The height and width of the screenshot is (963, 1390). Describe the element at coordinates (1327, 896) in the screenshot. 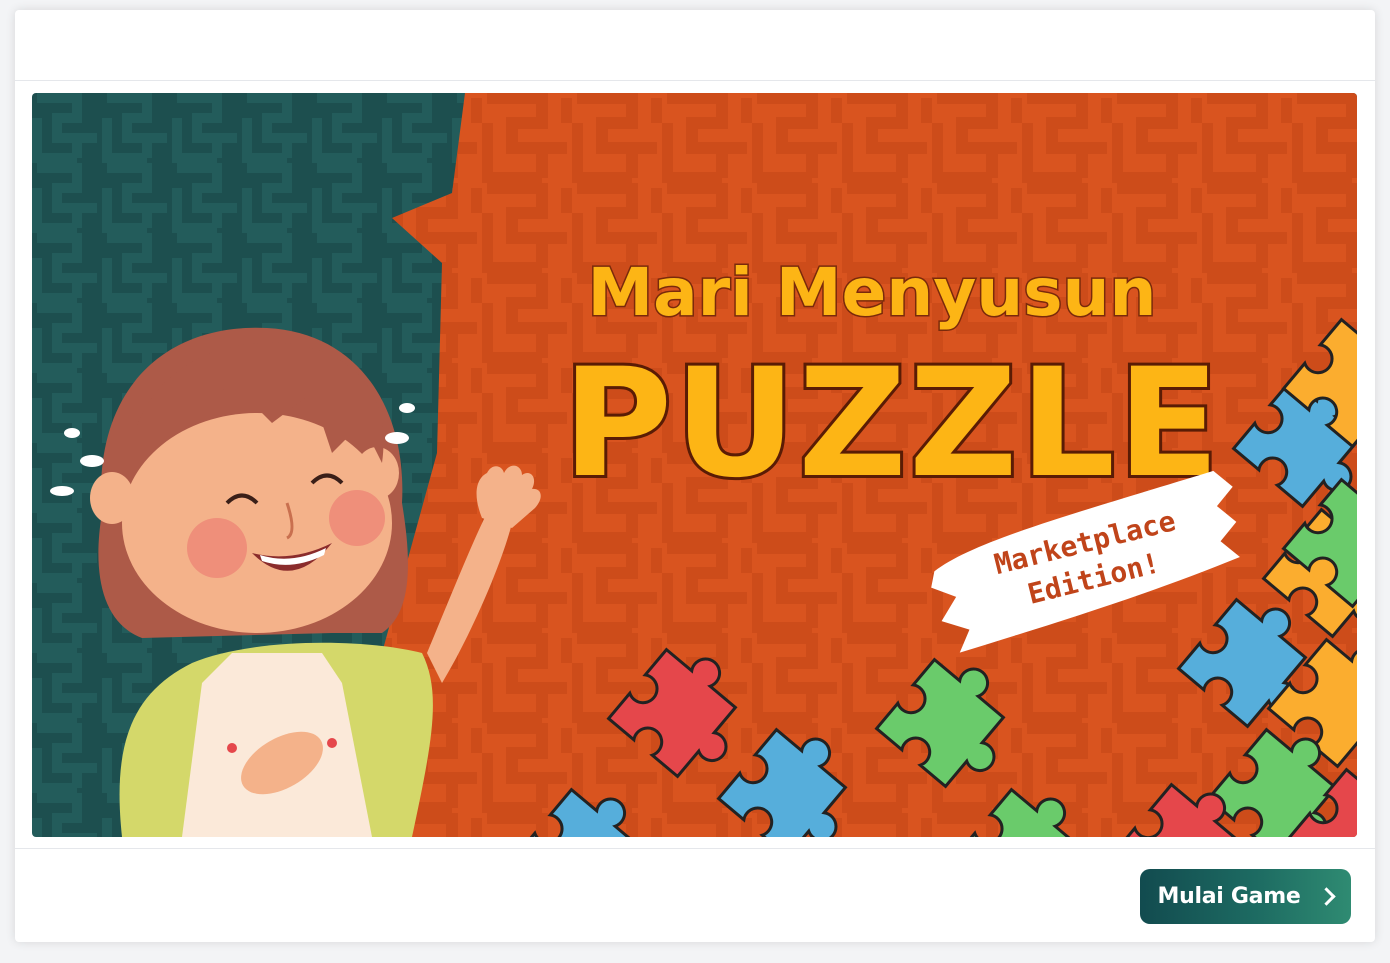

I see `chevron-right-icon` at that location.